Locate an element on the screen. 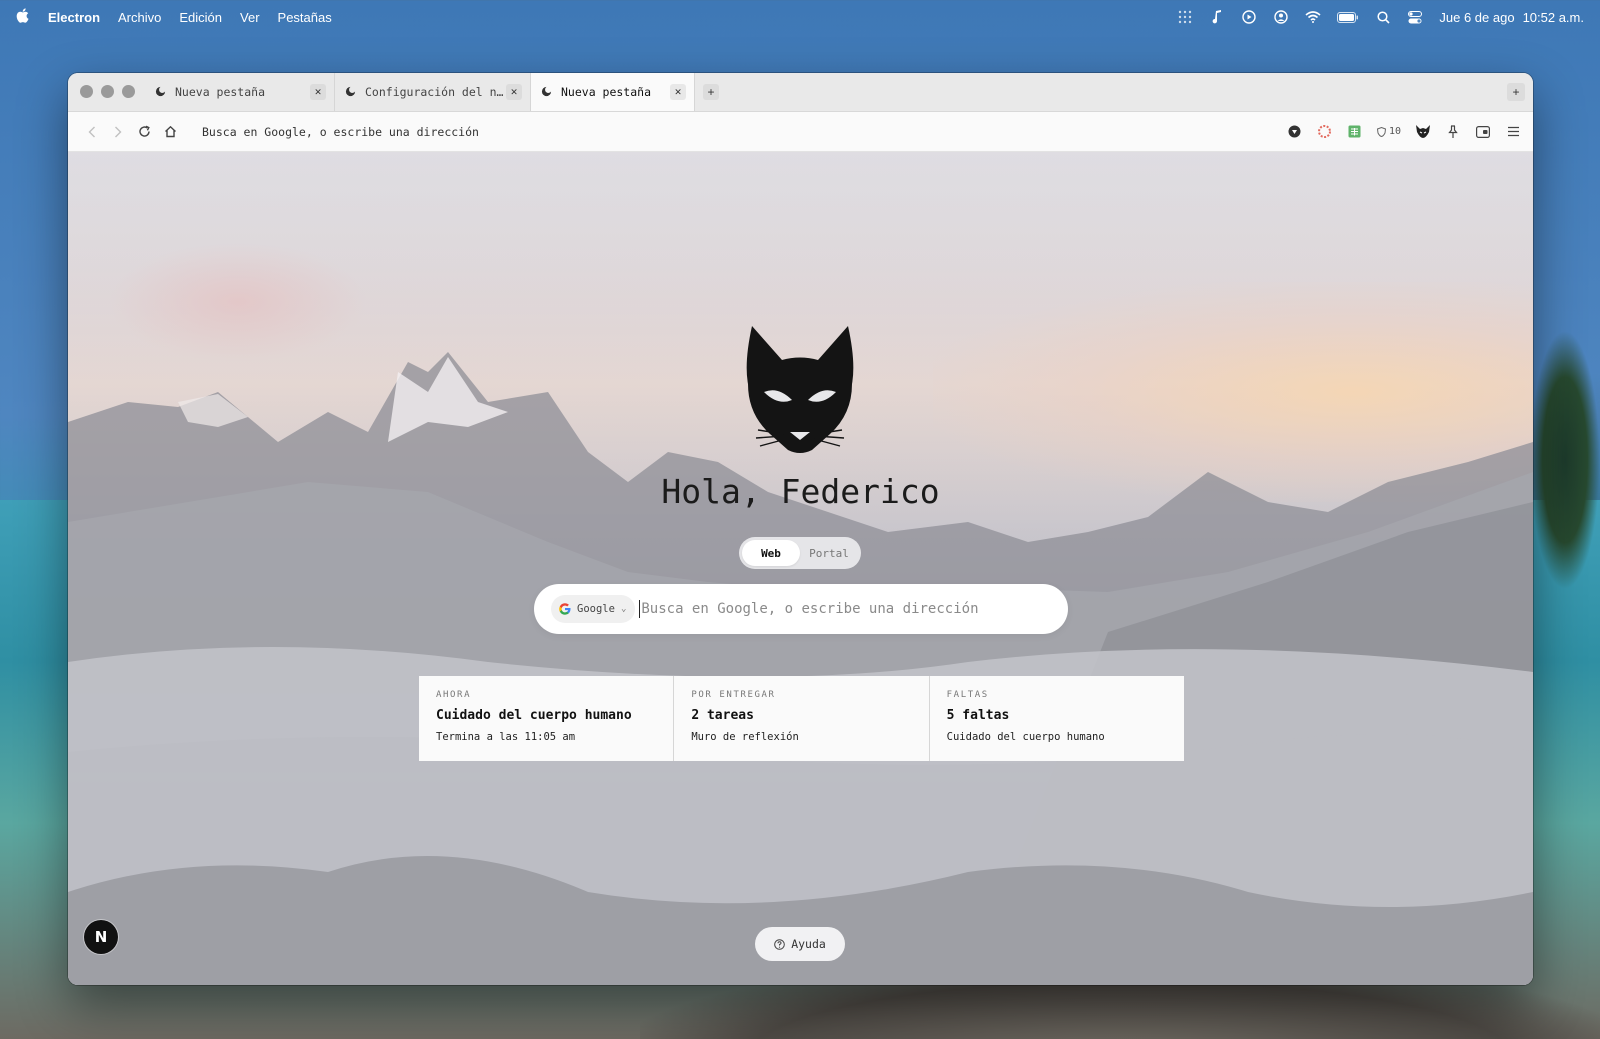  spotlight-icon is located at coordinates (1383, 17).